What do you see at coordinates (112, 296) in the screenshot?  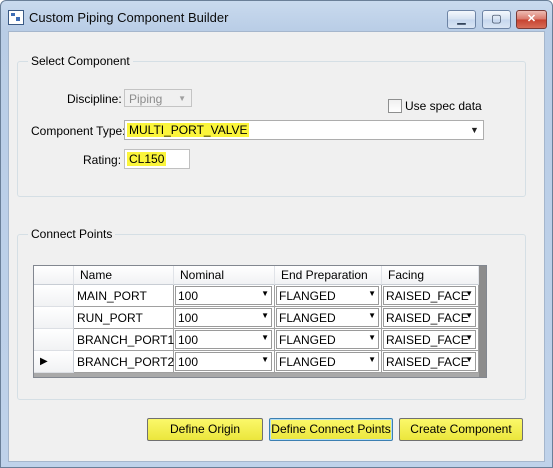 I see `port-name: MAIN_PORT` at bounding box center [112, 296].